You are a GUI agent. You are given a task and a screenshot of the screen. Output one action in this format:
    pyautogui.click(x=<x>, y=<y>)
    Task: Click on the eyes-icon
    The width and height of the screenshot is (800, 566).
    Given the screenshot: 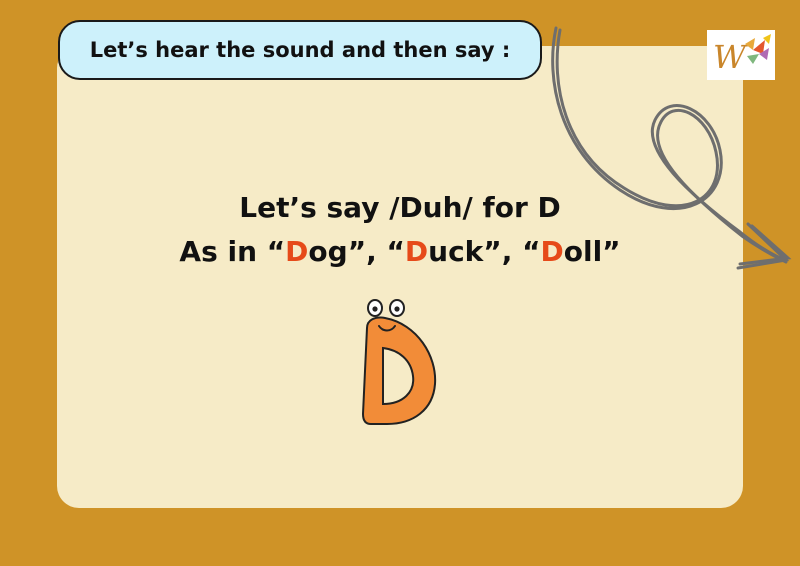 What is the action you would take?
    pyautogui.click(x=386, y=308)
    